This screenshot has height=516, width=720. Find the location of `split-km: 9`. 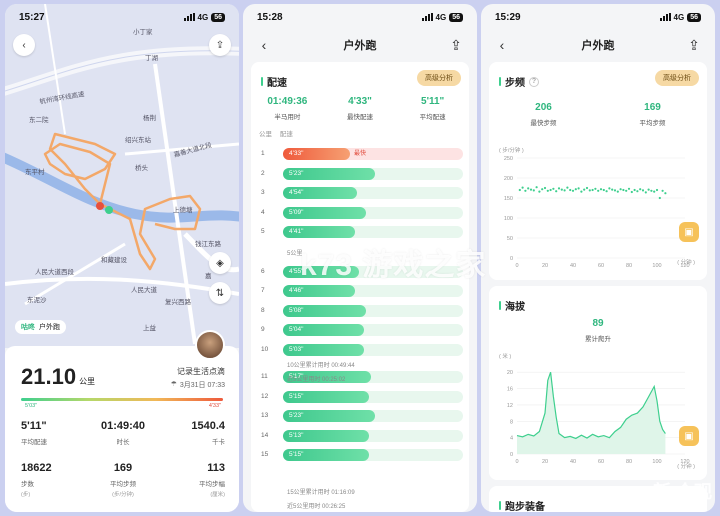

split-km: 9 is located at coordinates (263, 329).